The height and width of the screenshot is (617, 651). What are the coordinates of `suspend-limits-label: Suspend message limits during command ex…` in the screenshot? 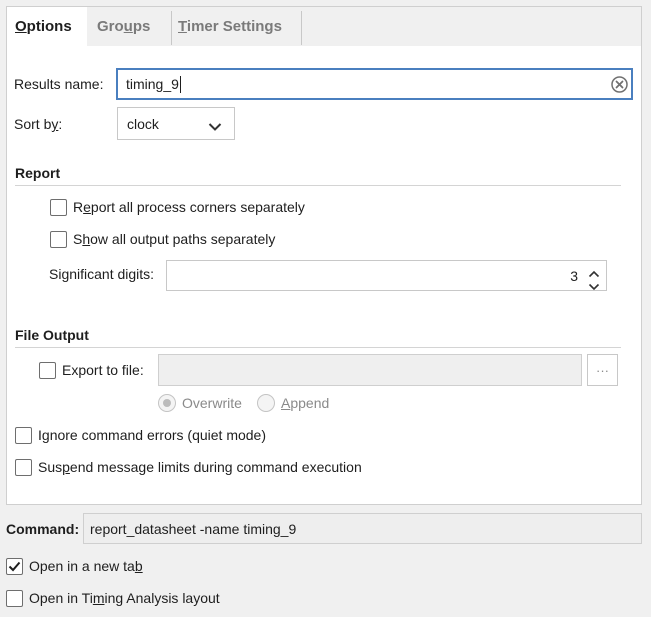 It's located at (200, 467).